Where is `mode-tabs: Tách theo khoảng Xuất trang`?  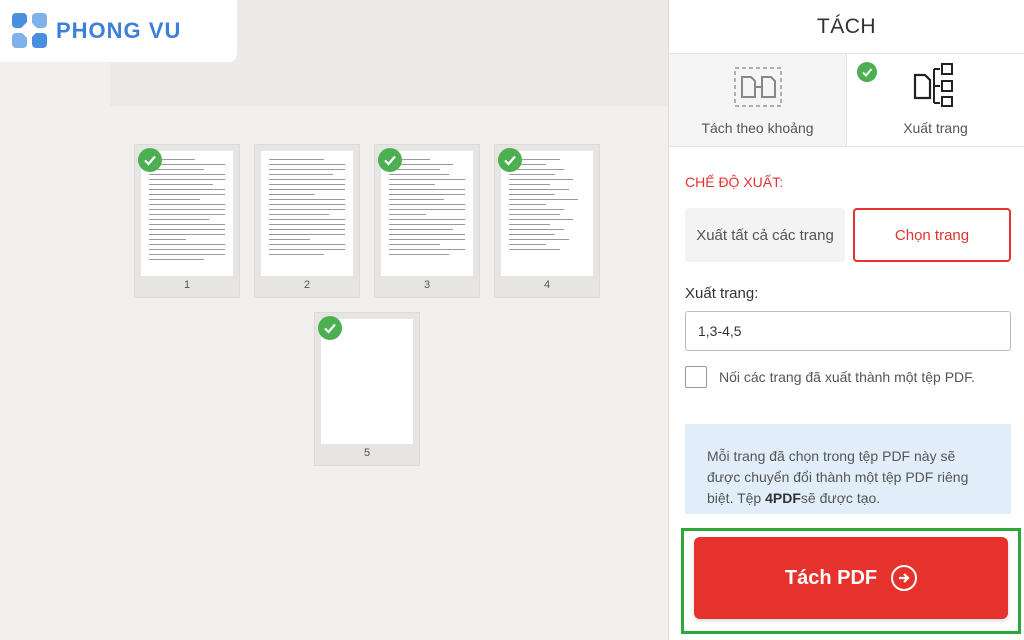 mode-tabs: Tách theo khoảng Xuất trang is located at coordinates (846, 100).